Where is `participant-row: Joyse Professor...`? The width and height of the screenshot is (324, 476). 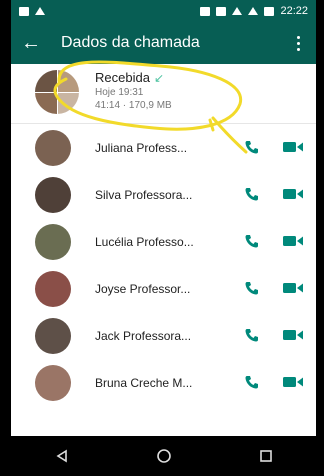
participant-row: Joyse Professor... is located at coordinates (163, 288).